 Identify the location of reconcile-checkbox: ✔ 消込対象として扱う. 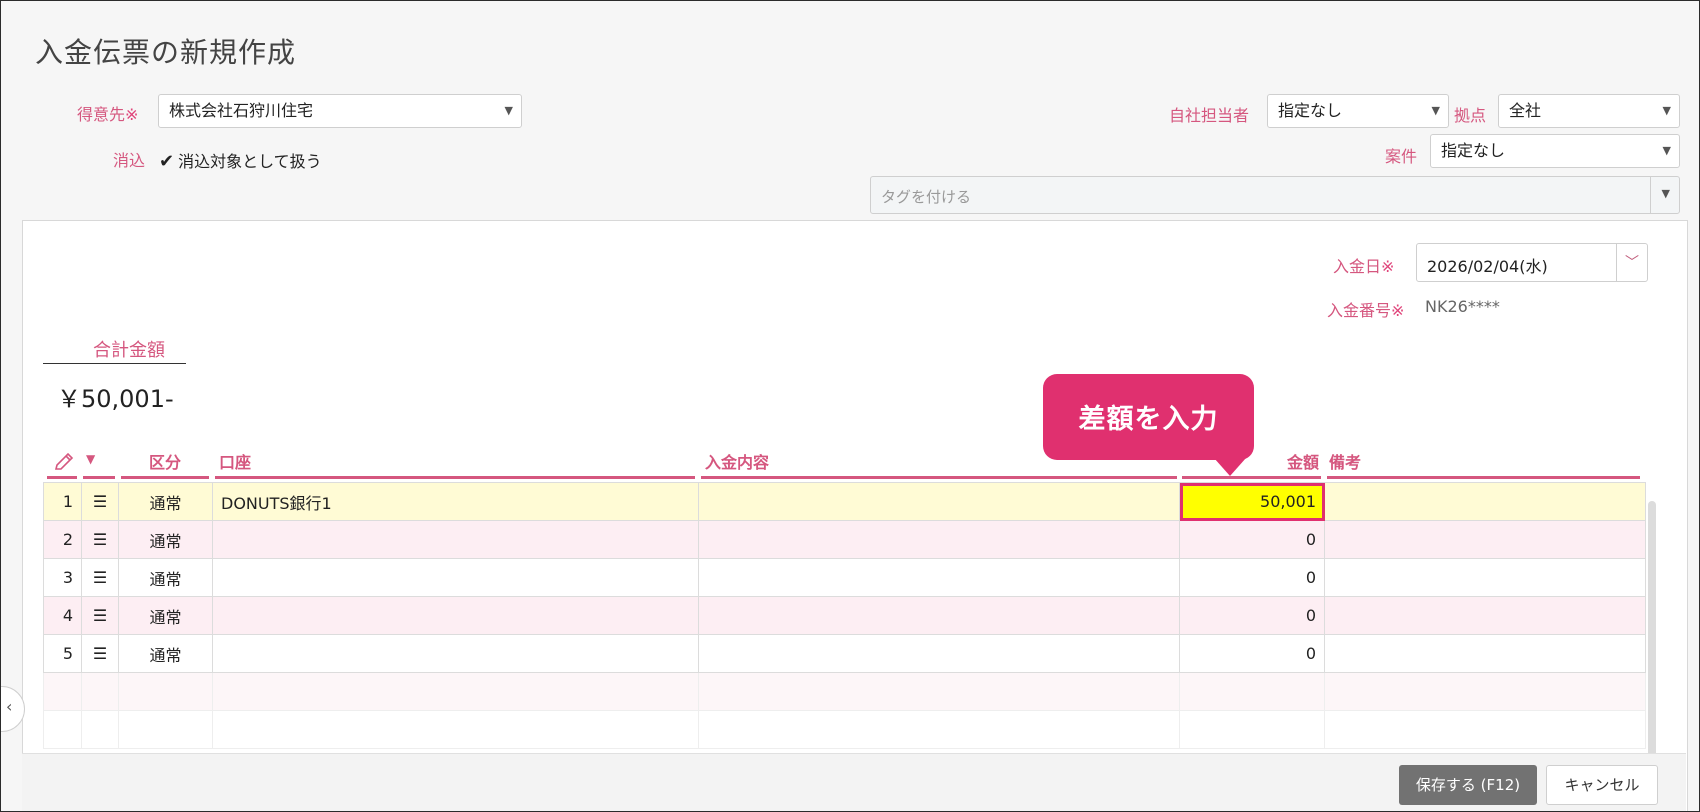
(240, 160).